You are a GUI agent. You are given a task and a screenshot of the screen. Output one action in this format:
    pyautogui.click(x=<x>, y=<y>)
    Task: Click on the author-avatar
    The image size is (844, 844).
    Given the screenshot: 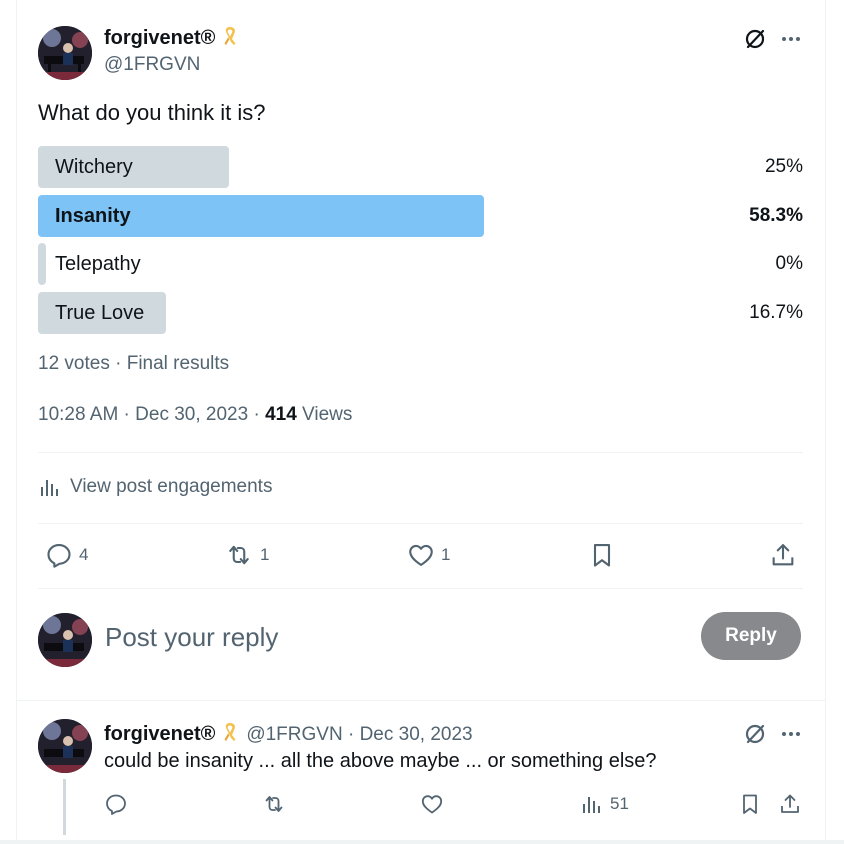 What is the action you would take?
    pyautogui.click(x=65, y=53)
    